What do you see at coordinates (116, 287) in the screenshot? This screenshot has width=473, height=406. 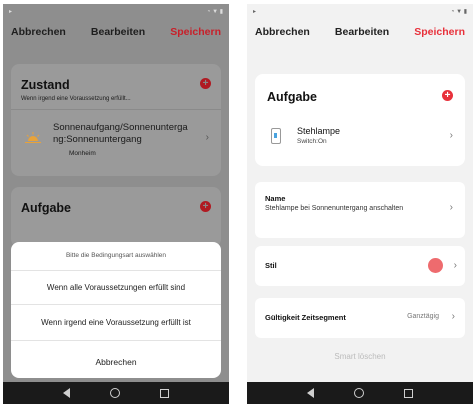 I see `option-all-conditions: Wenn alle Voraussetzungen erfüllt sind` at bounding box center [116, 287].